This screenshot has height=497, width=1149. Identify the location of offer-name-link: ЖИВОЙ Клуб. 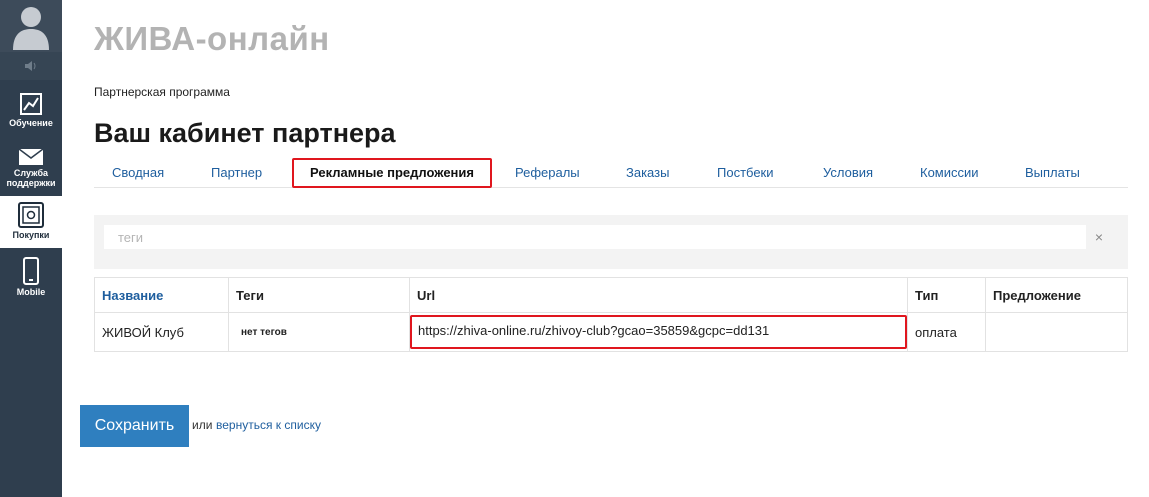
(161, 332).